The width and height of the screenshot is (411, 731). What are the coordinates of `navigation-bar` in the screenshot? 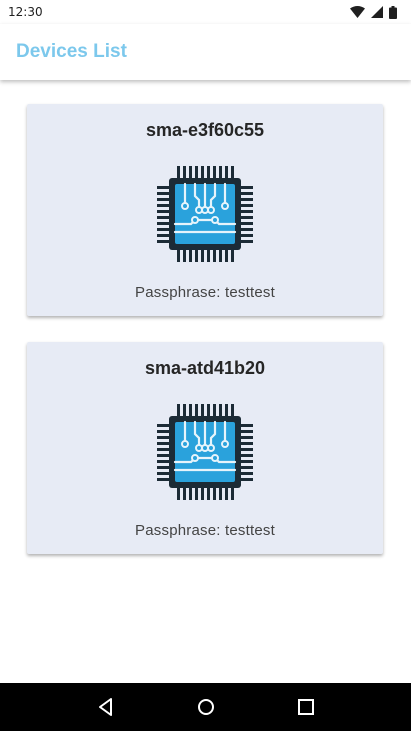 It's located at (205, 707).